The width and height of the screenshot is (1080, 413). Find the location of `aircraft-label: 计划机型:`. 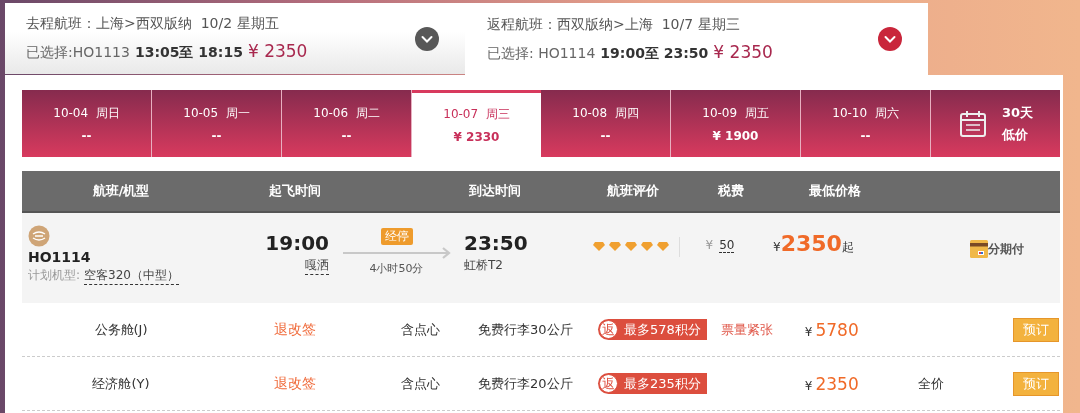

aircraft-label: 计划机型: is located at coordinates (54, 275).